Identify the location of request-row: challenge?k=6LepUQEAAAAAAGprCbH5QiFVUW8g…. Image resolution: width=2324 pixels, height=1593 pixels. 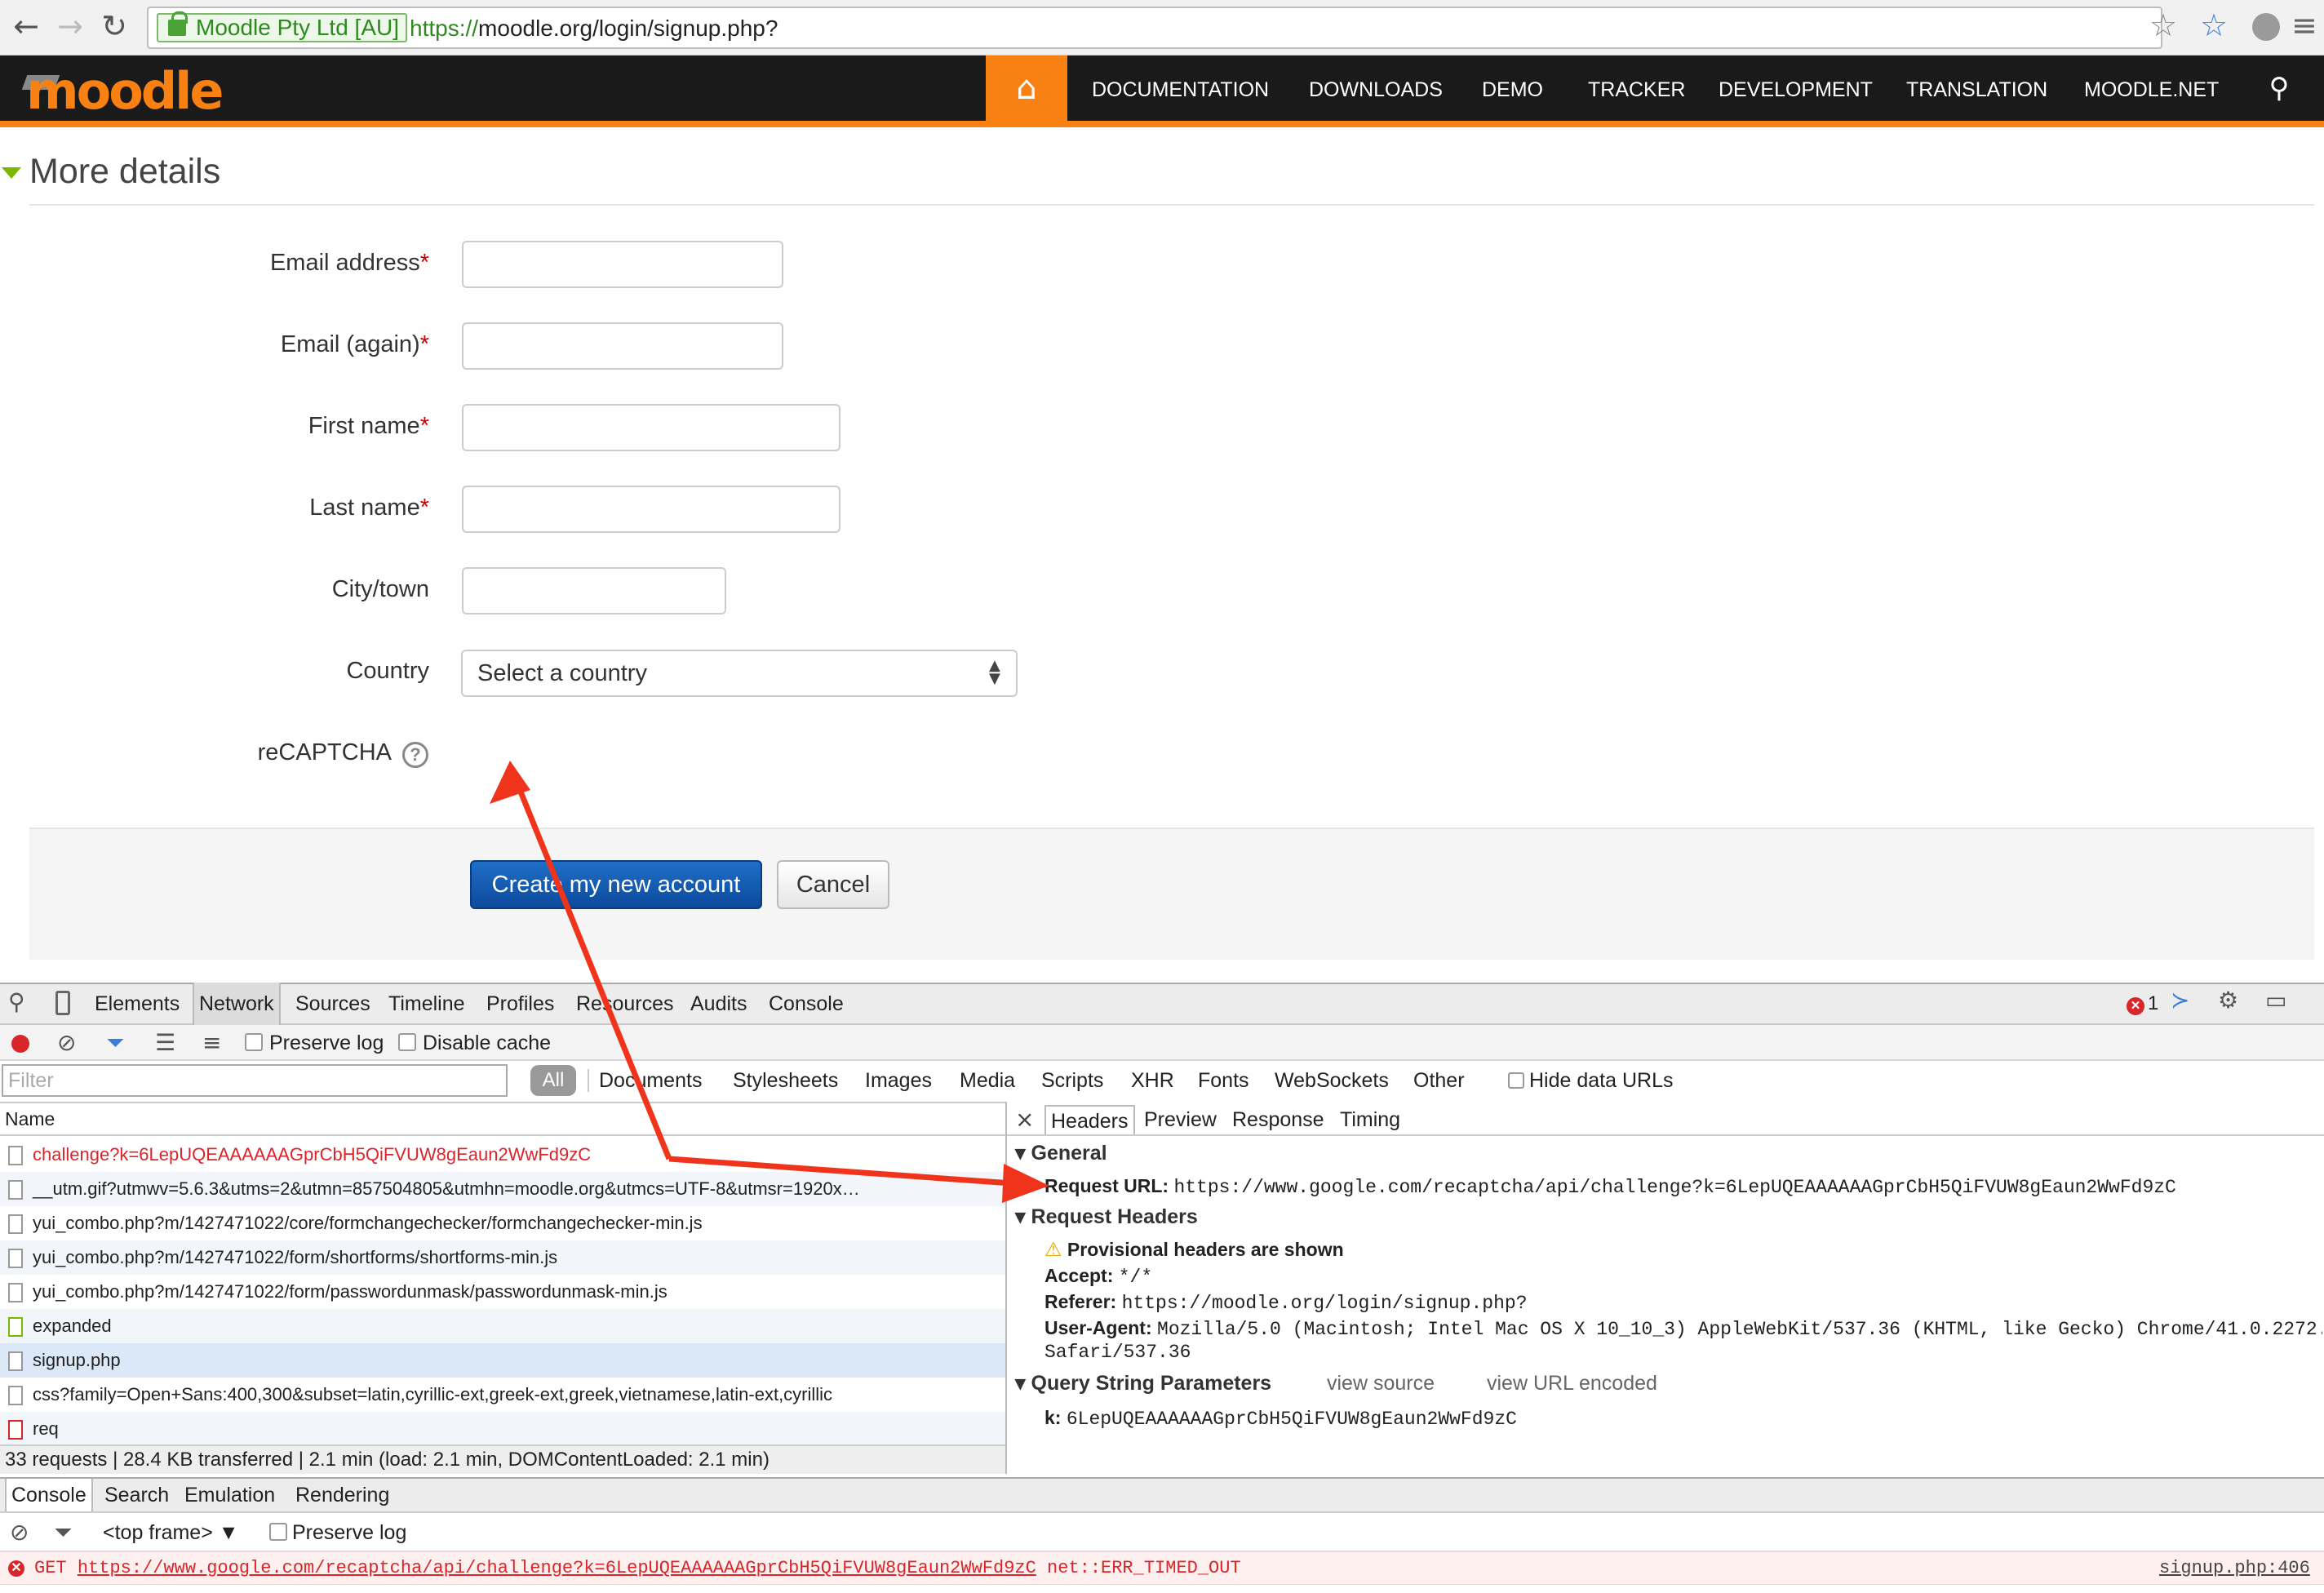
(502, 1155).